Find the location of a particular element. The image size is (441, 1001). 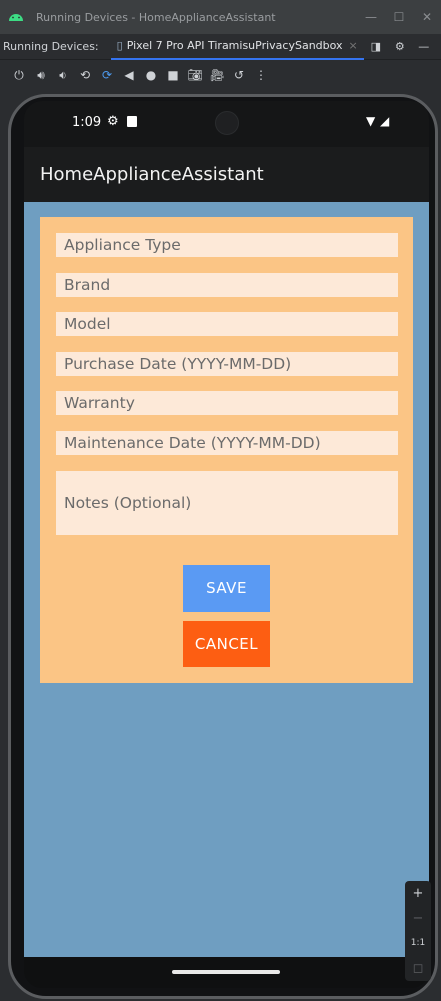

notes-input: Notes (Optional) is located at coordinates (227, 503).